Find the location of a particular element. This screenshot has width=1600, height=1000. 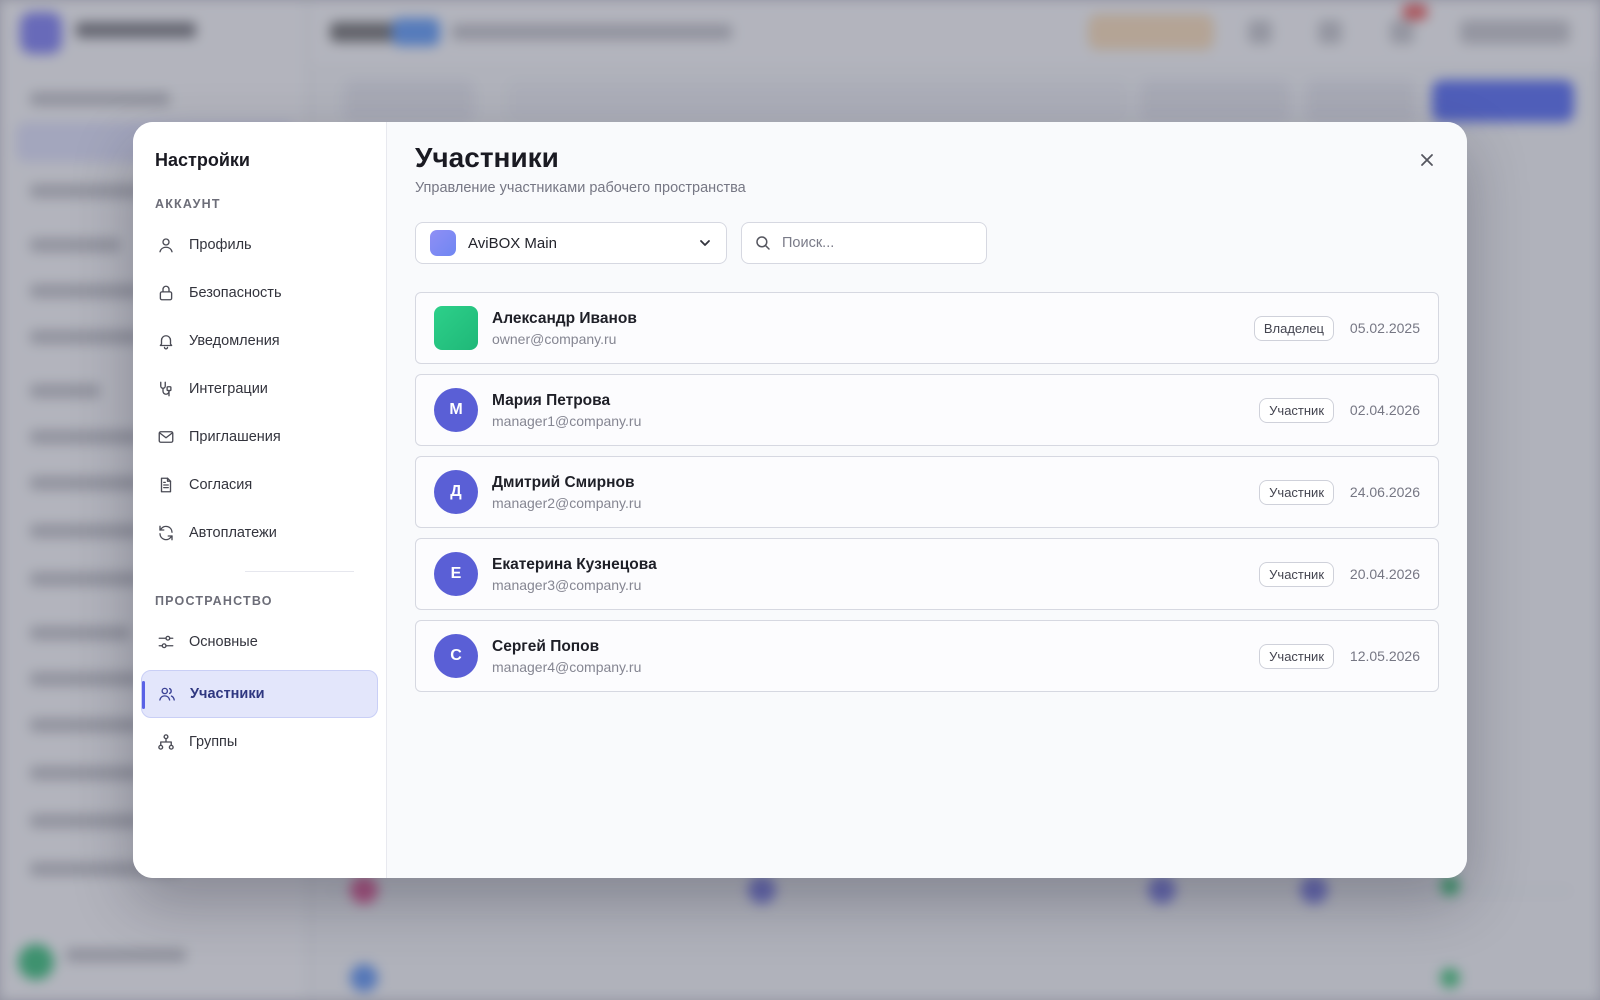

settings-nav-label: Согласия is located at coordinates (221, 485).